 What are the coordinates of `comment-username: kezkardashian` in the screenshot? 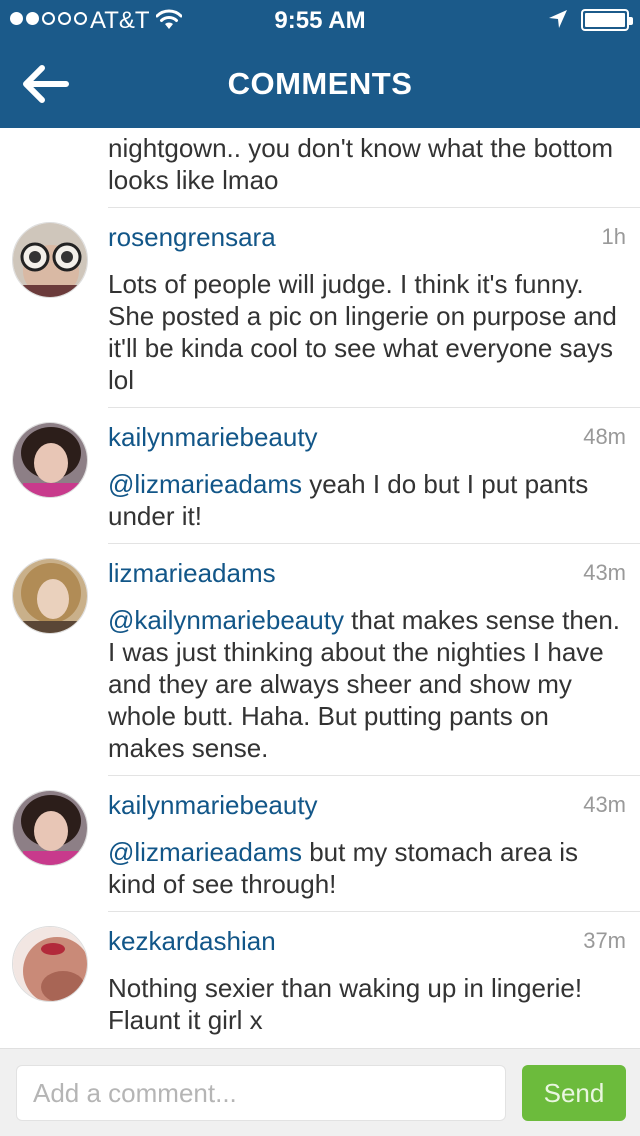 It's located at (192, 941).